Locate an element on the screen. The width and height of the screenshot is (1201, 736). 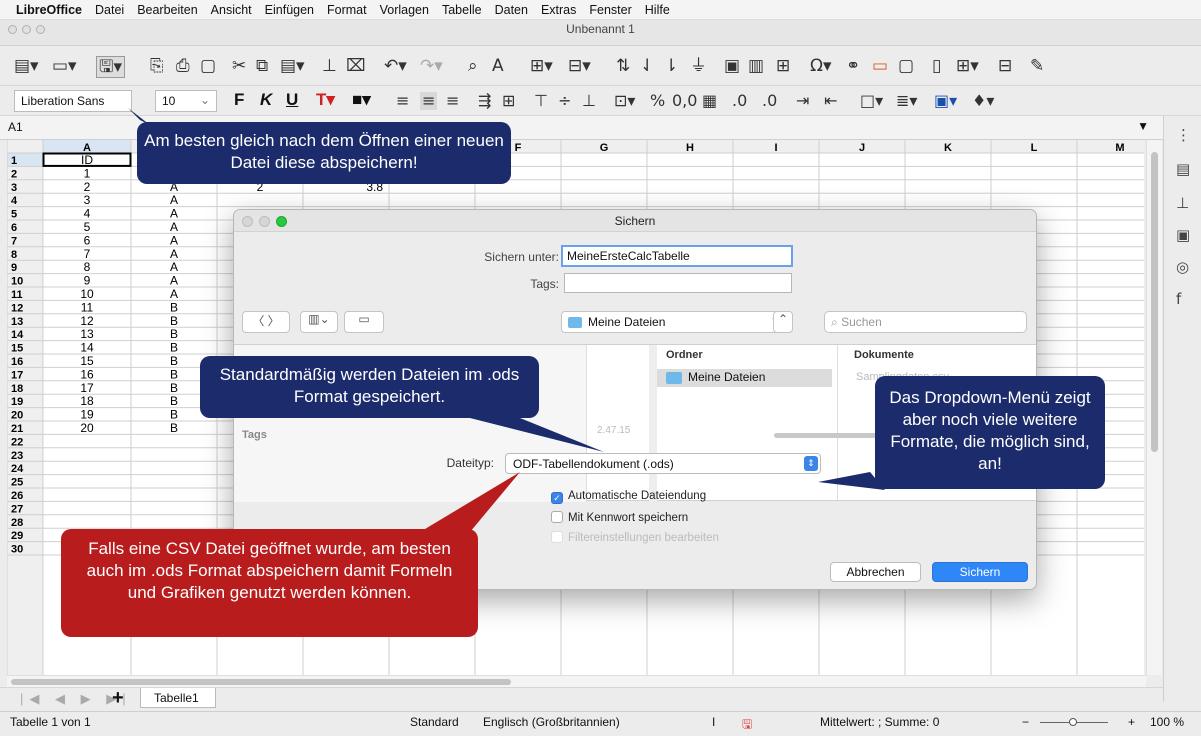
menu-datei: Datei is located at coordinates (109, 10).